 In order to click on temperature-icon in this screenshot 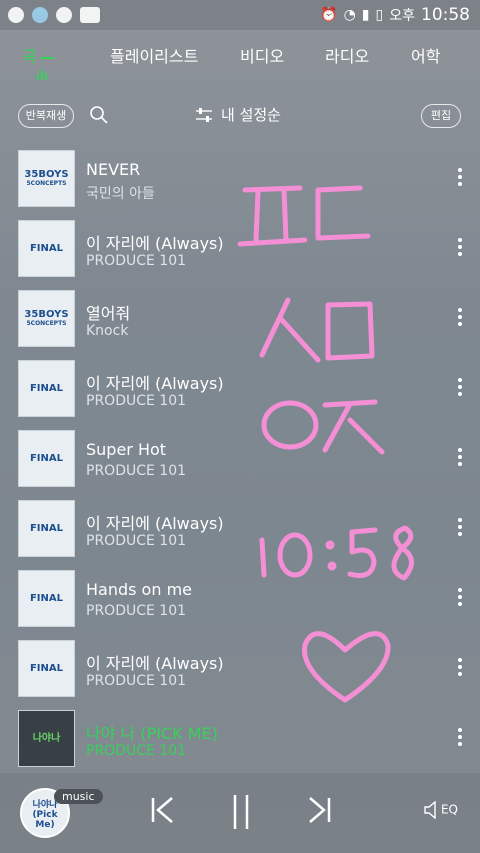, I will do `click(90, 15)`.